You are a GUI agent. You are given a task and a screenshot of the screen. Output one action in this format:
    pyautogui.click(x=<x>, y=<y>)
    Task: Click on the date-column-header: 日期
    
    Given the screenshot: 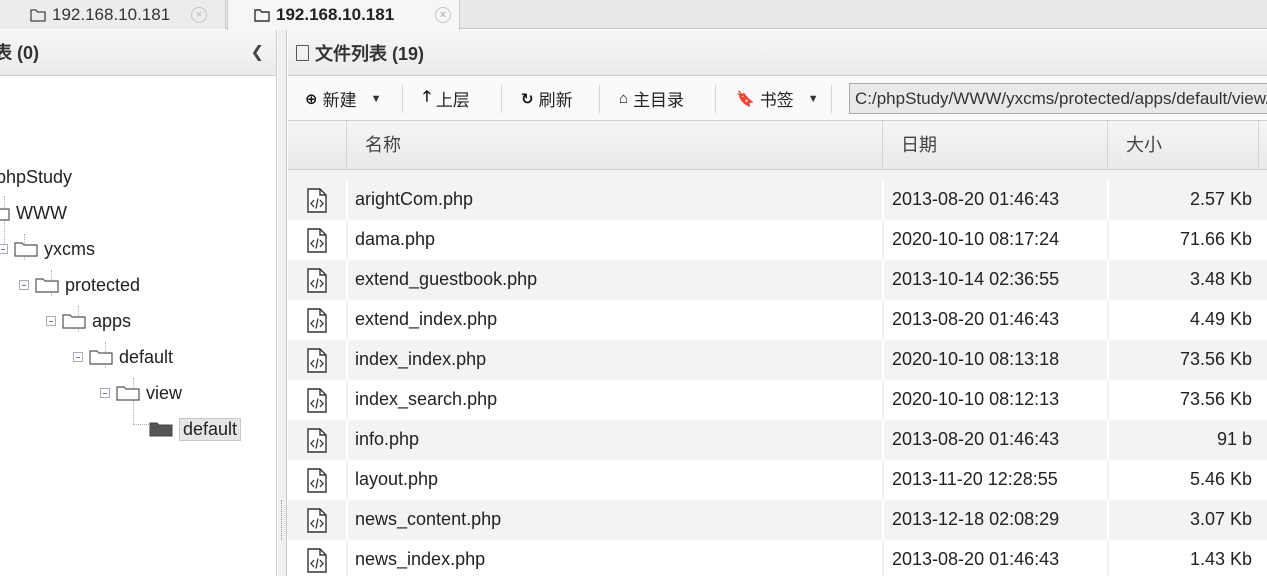 What is the action you would take?
    pyautogui.click(x=994, y=145)
    